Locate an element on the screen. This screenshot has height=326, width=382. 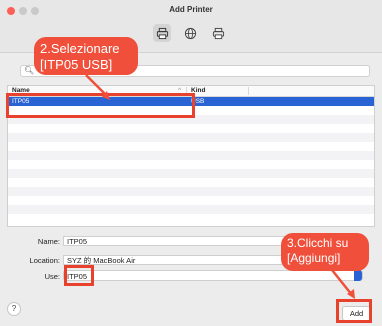
callout-select-printer: 2.Selezionare [ITP05 USB] is located at coordinates (86, 56).